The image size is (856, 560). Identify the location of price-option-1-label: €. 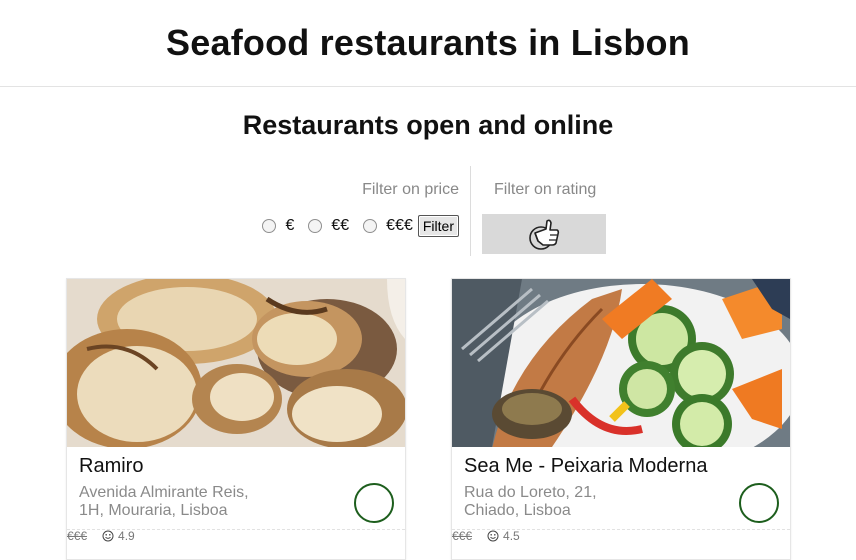
(290, 225).